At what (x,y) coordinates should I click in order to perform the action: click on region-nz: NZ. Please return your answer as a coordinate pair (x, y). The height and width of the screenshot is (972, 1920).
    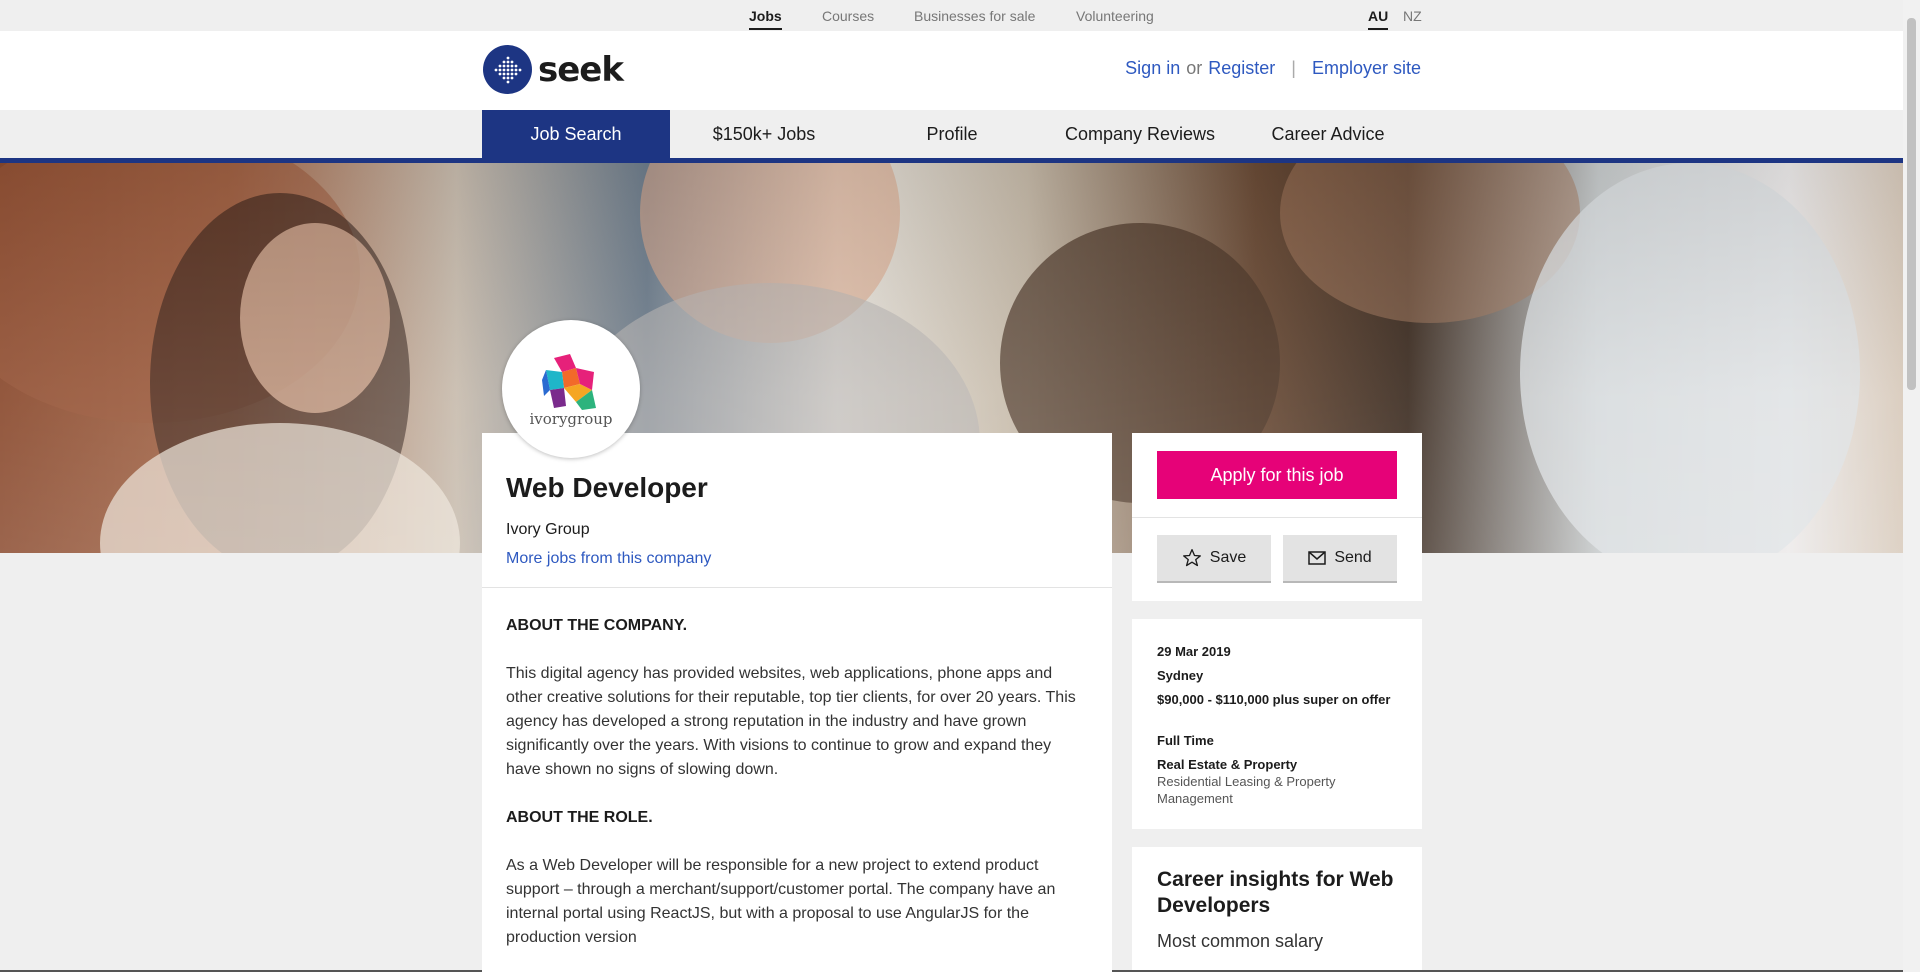
    Looking at the image, I should click on (1412, 16).